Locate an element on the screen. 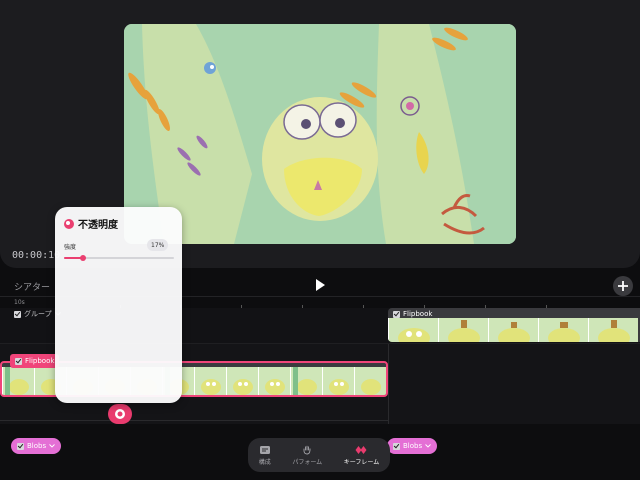 This screenshot has height=480, width=640. flipbook-clip-right: Flipbook is located at coordinates (514, 325).